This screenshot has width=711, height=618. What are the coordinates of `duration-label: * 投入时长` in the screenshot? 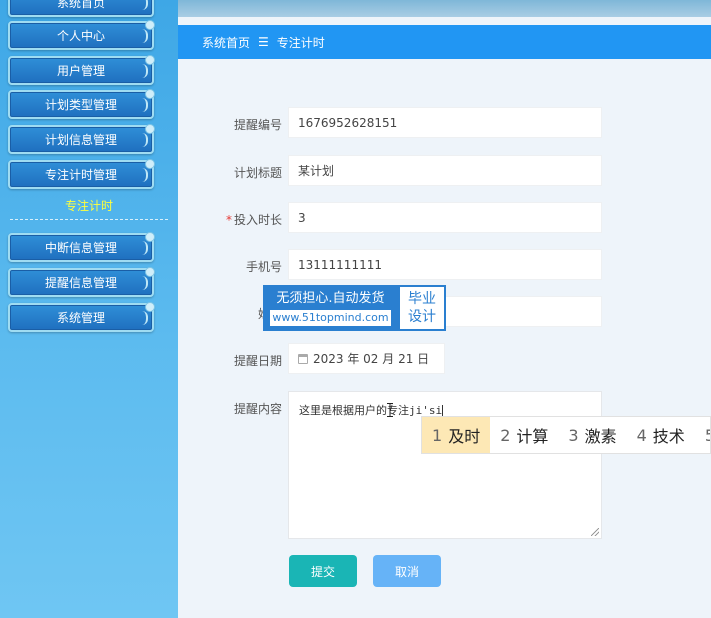 It's located at (230, 219).